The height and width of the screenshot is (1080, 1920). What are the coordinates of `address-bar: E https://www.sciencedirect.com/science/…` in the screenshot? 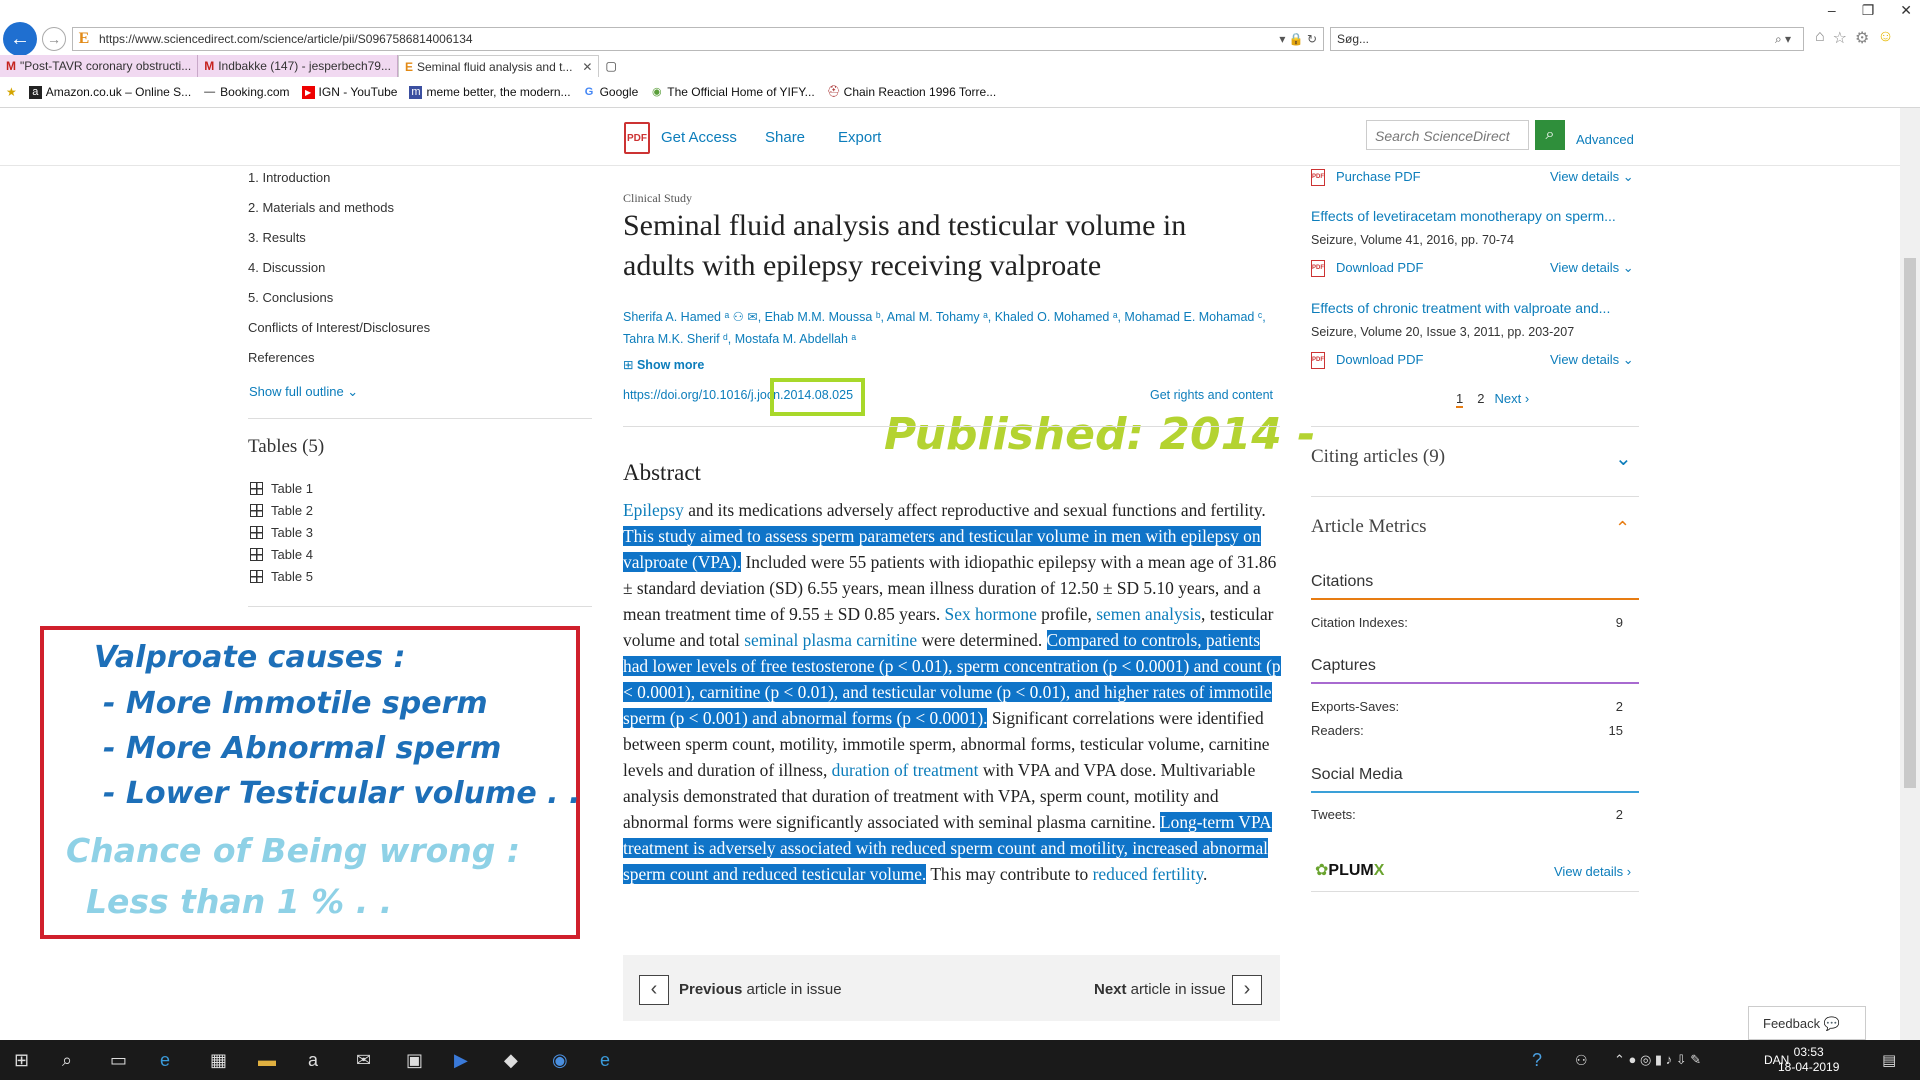 It's located at (698, 39).